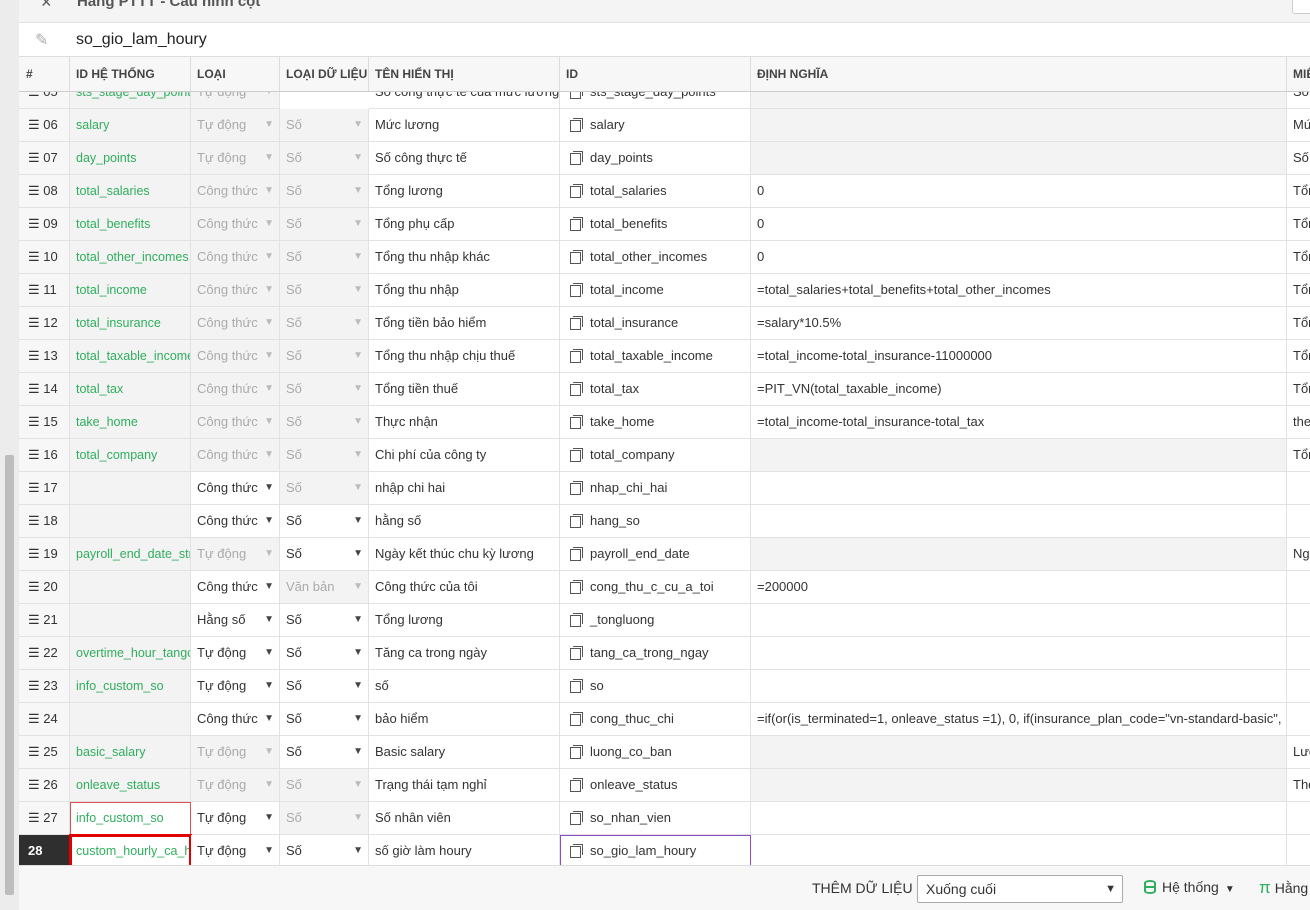 The height and width of the screenshot is (910, 1310). What do you see at coordinates (464, 100) in the screenshot?
I see `display-name-cell: Số công thực tế của mức lương` at bounding box center [464, 100].